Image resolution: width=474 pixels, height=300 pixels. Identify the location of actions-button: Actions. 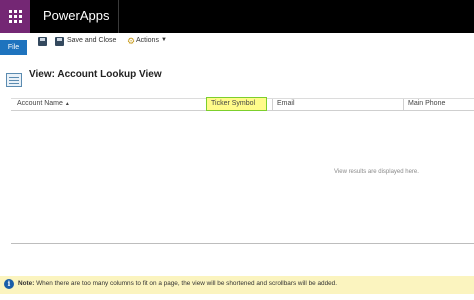
(147, 40).